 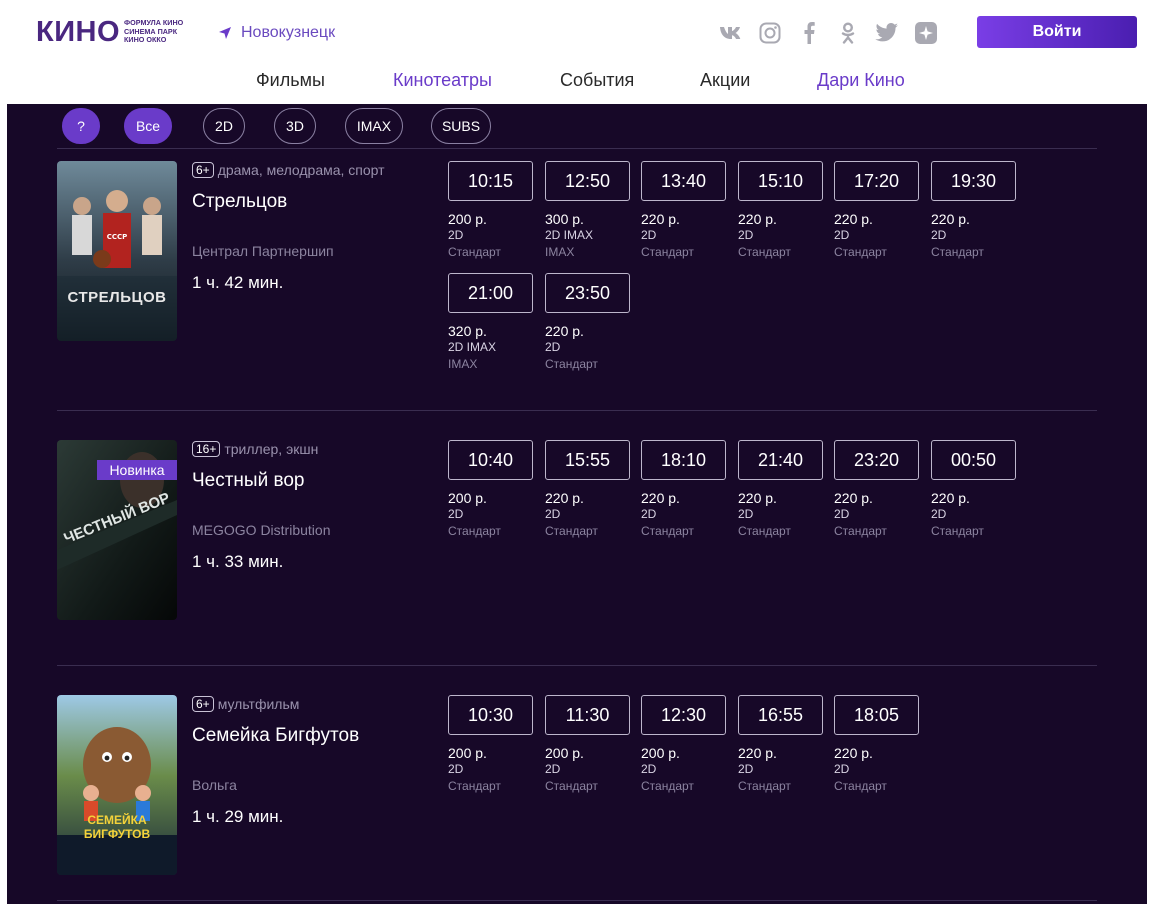 What do you see at coordinates (770, 33) in the screenshot?
I see `instagram-icon` at bounding box center [770, 33].